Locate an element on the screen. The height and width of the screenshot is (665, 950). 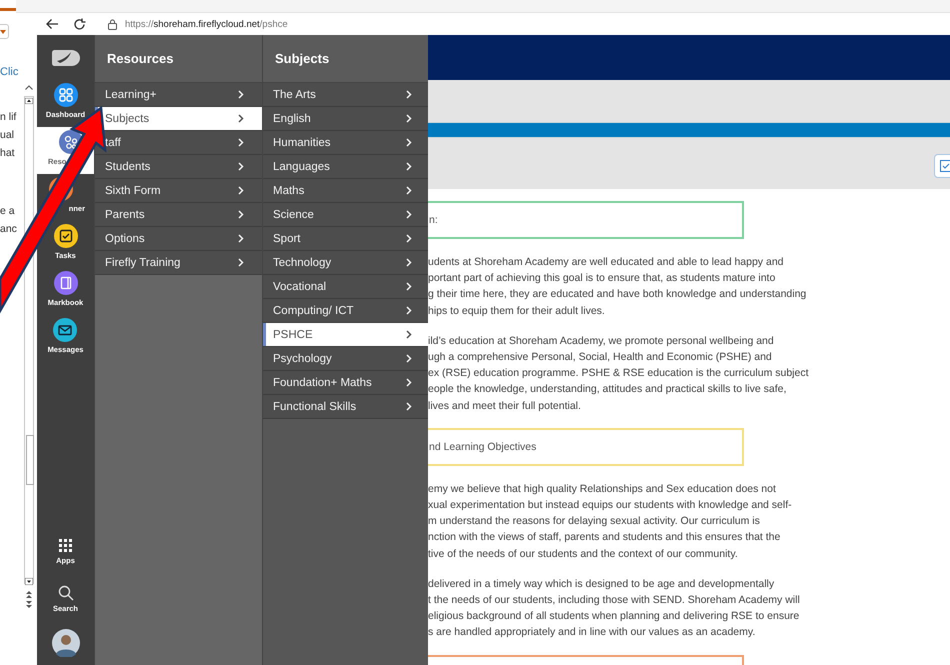
menu-item: Technology is located at coordinates (345, 263).